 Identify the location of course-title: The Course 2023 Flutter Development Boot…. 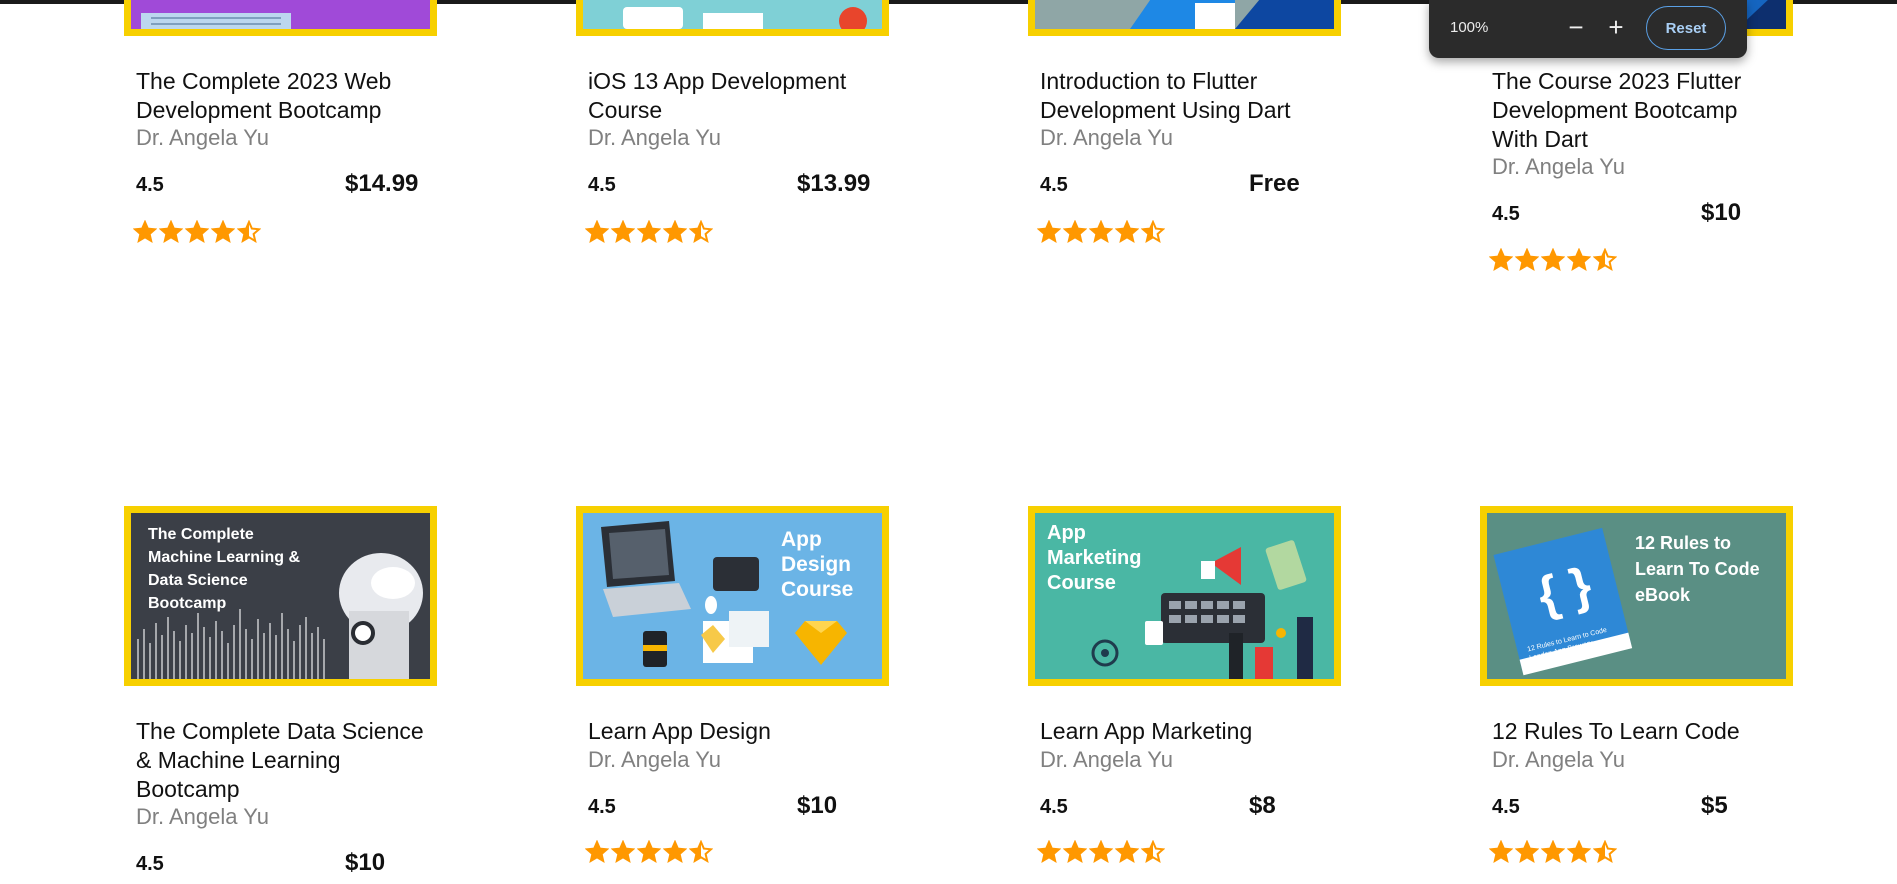
(1637, 110).